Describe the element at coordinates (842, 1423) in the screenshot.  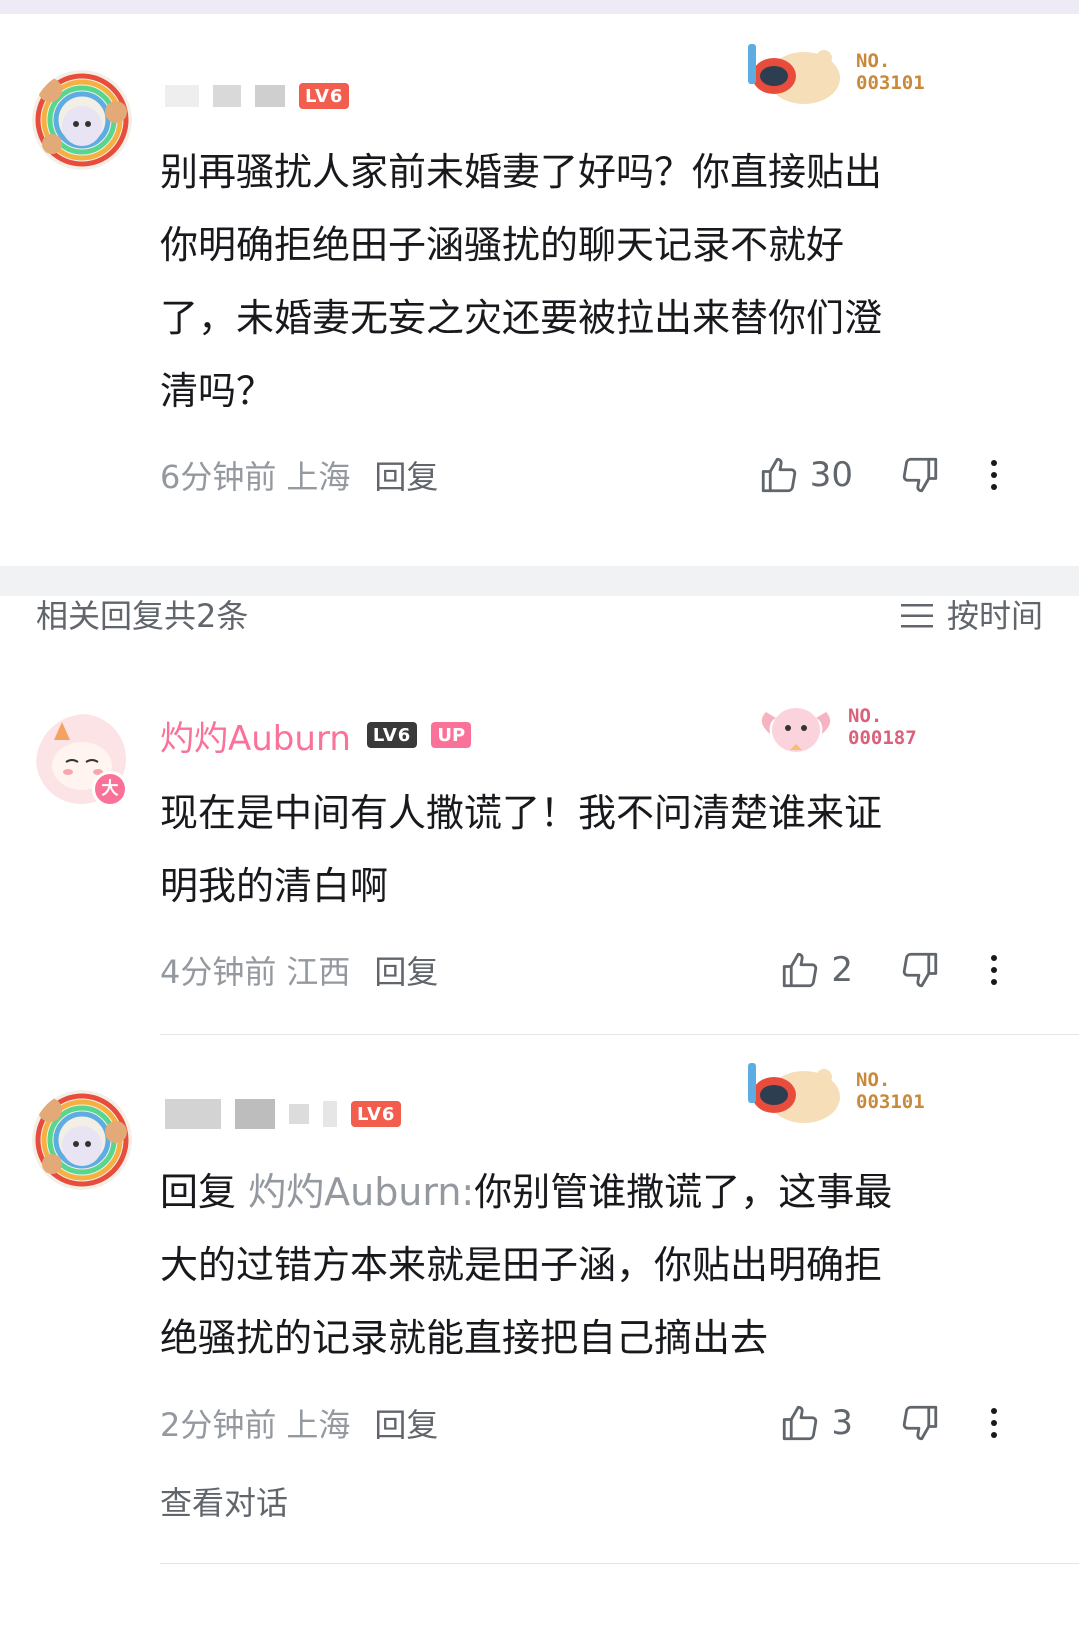
I see `like-count: 3` at that location.